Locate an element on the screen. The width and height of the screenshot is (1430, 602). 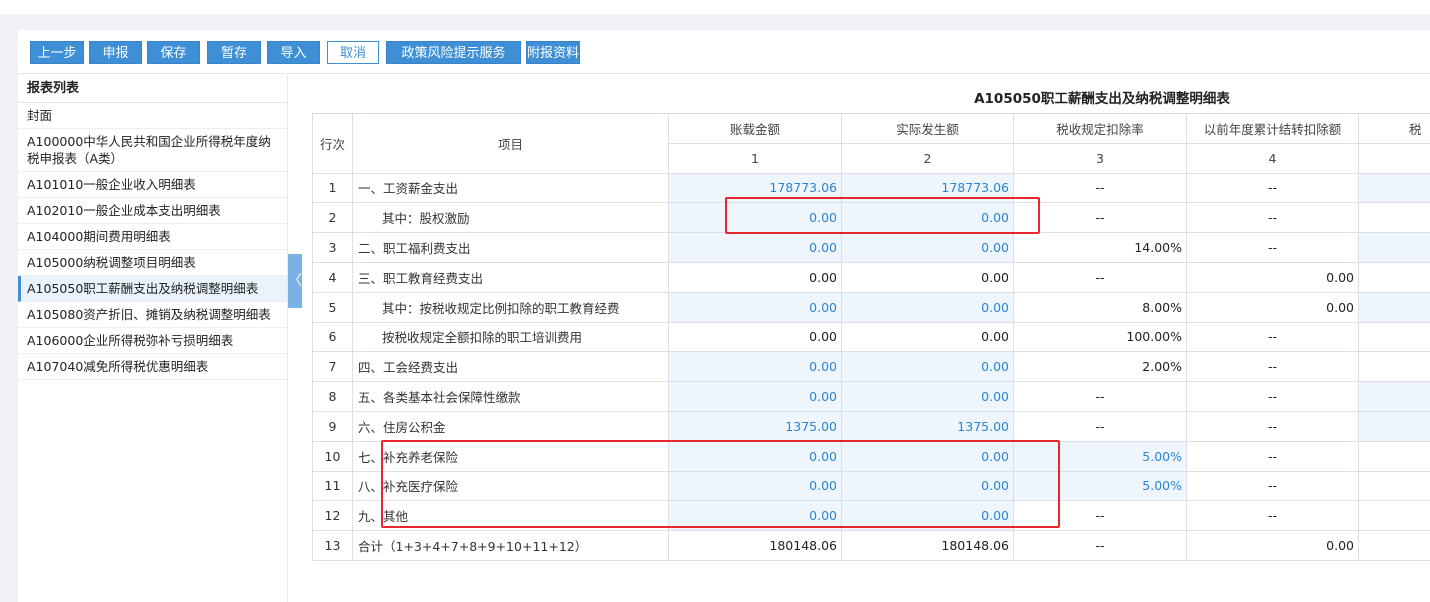
header-num-3: 3 is located at coordinates (1100, 158).